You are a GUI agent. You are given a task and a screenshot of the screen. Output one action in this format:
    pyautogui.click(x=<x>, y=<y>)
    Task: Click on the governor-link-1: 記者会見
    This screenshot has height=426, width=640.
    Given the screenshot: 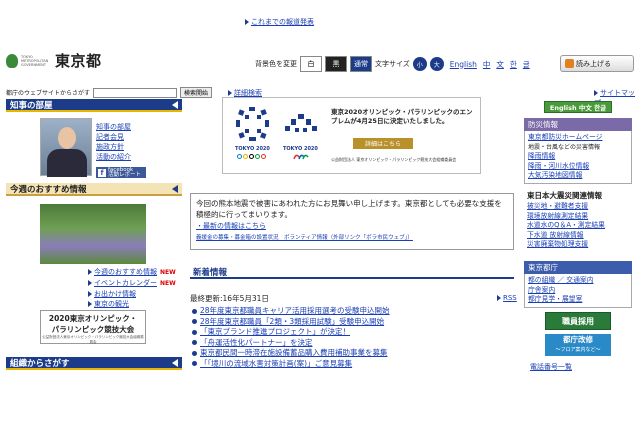 What is the action you would take?
    pyautogui.click(x=113, y=137)
    